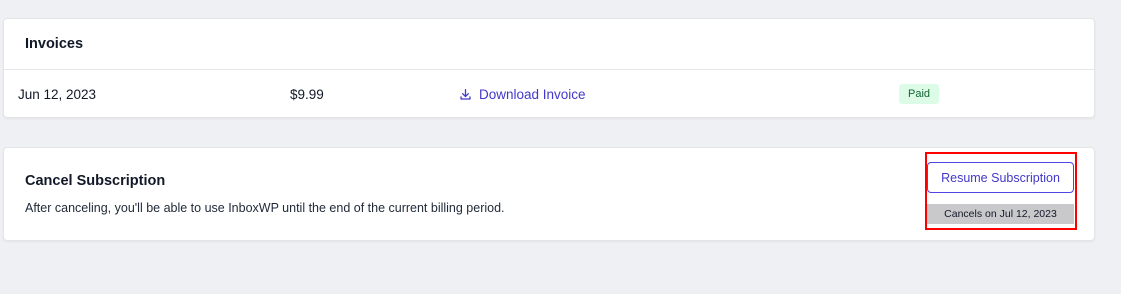 The height and width of the screenshot is (294, 1121). Describe the element at coordinates (1001, 191) in the screenshot. I see `highlight-box` at that location.